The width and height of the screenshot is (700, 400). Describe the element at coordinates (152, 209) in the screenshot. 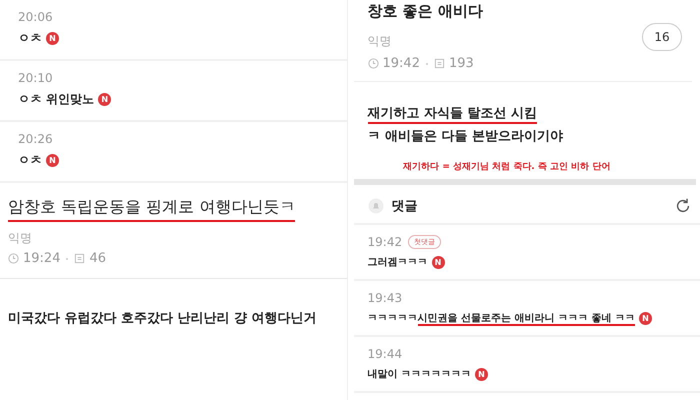

I see `post-title: 암창호 독립운동을 핑계로 여행다닌듯ㅋ` at that location.